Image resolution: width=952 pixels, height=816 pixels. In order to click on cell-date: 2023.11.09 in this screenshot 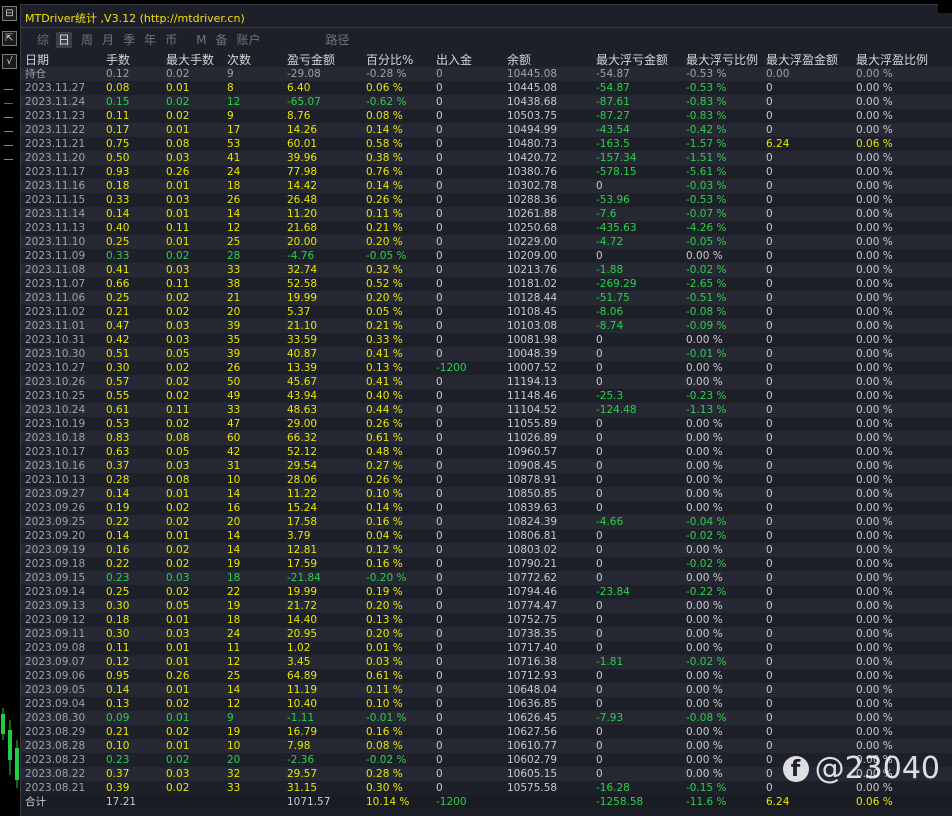, I will do `click(55, 256)`.